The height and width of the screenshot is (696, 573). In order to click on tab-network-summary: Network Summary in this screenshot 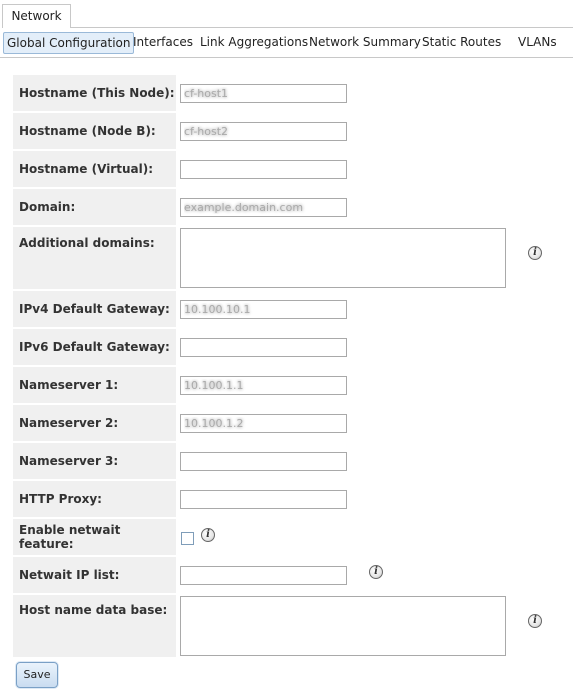, I will do `click(365, 43)`.